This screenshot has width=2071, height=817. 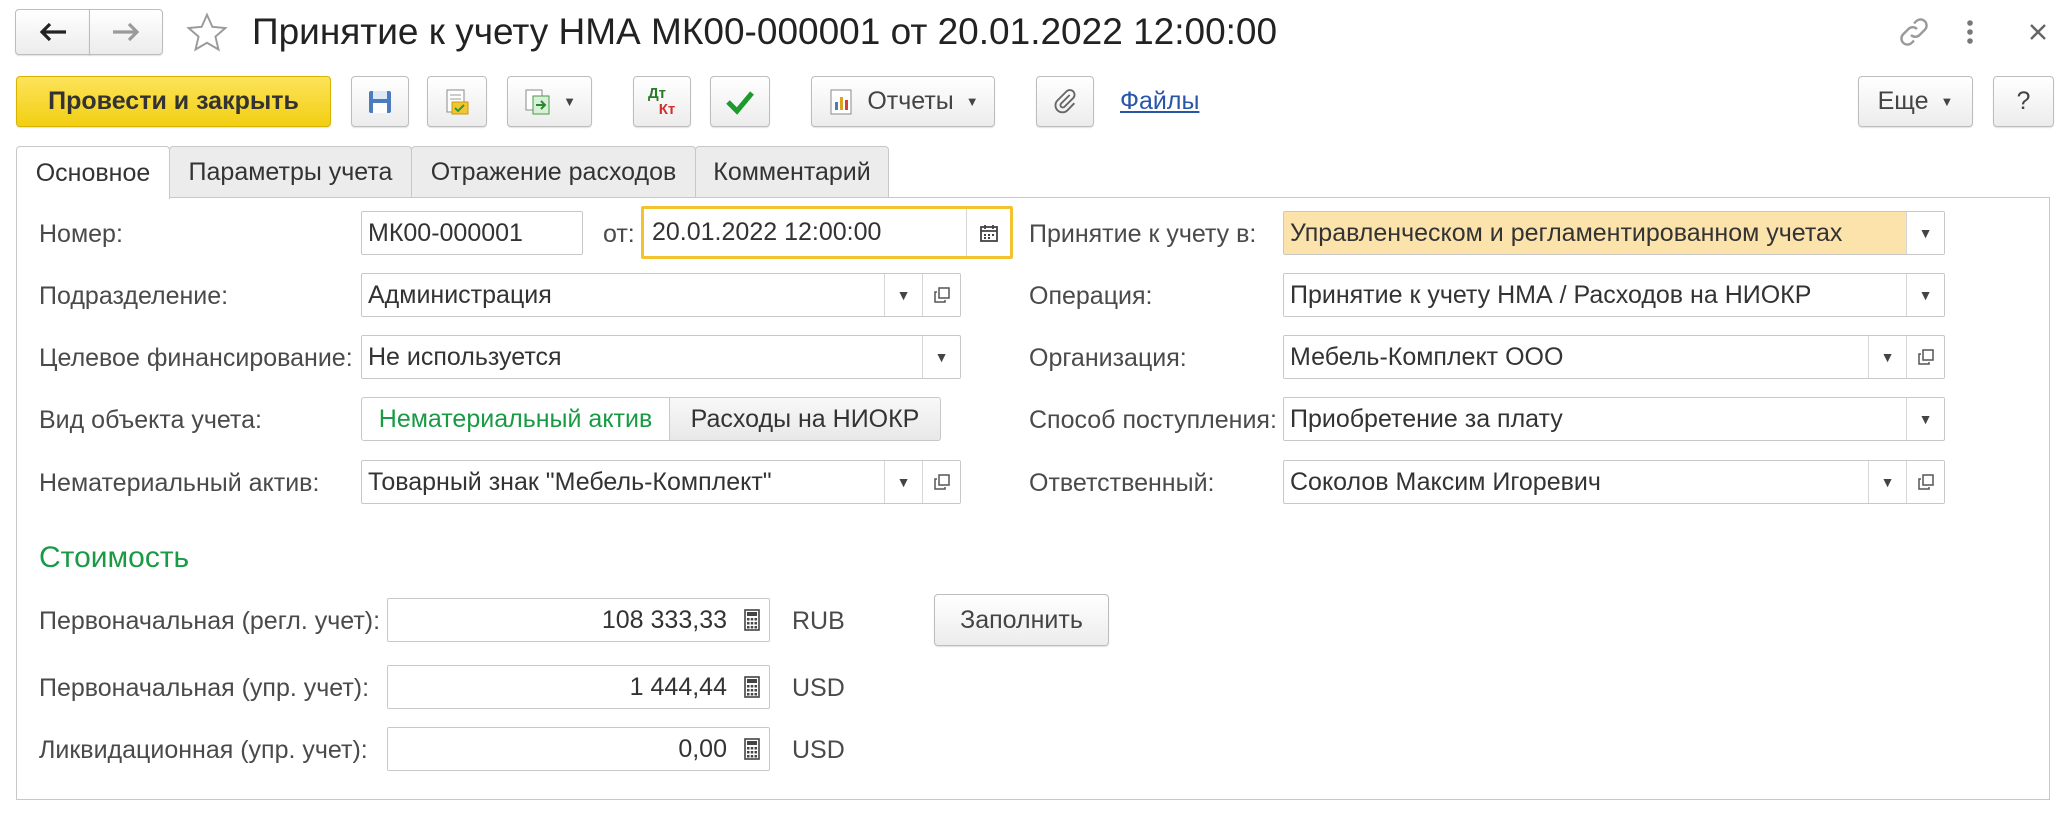 What do you see at coordinates (818, 750) in the screenshot?
I see `liquidation-currency: USD` at bounding box center [818, 750].